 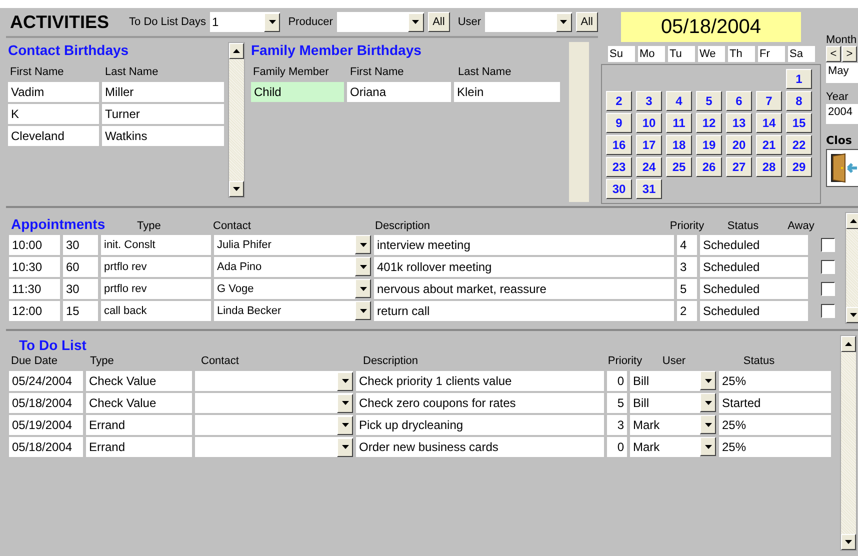 What do you see at coordinates (649, 101) in the screenshot?
I see `day-button: 3` at bounding box center [649, 101].